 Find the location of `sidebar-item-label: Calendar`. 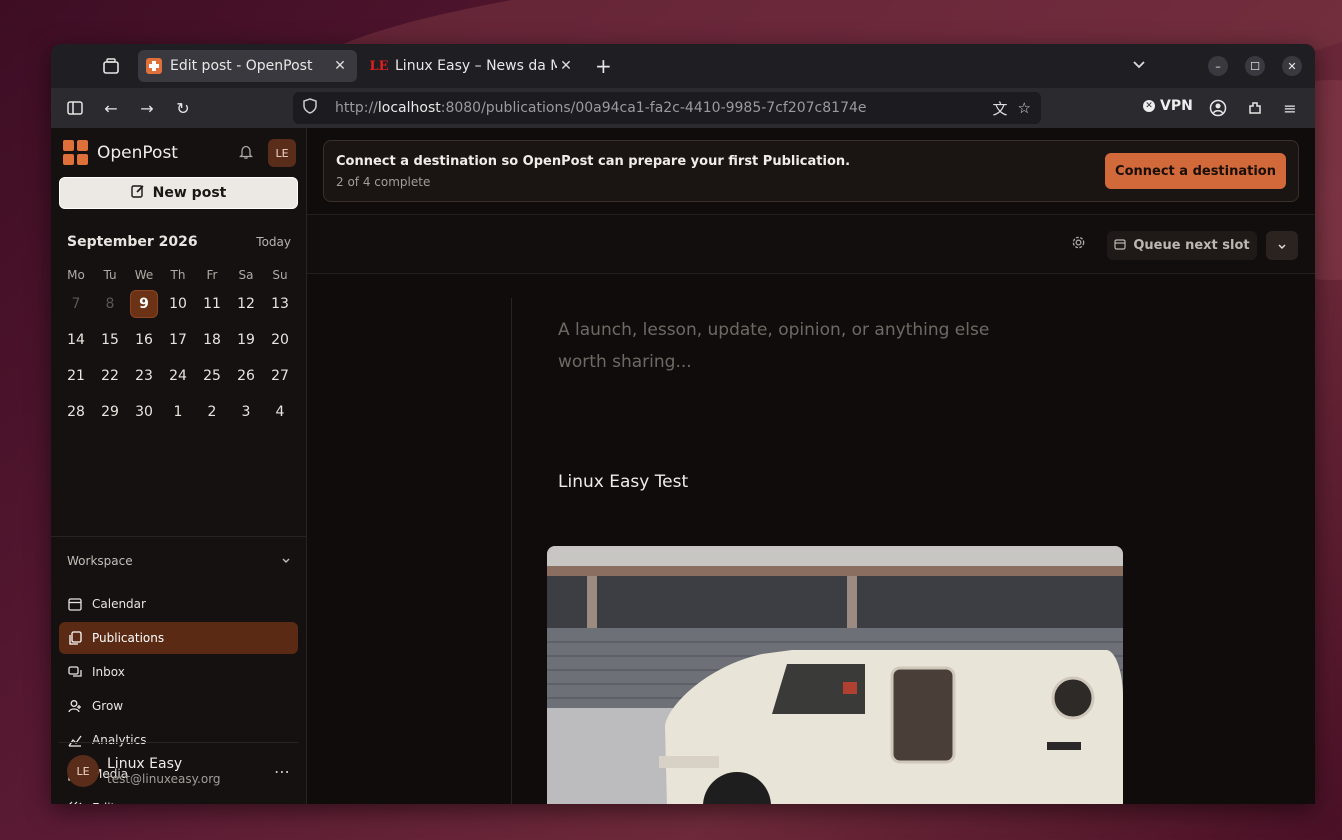

sidebar-item-label: Calendar is located at coordinates (119, 604).